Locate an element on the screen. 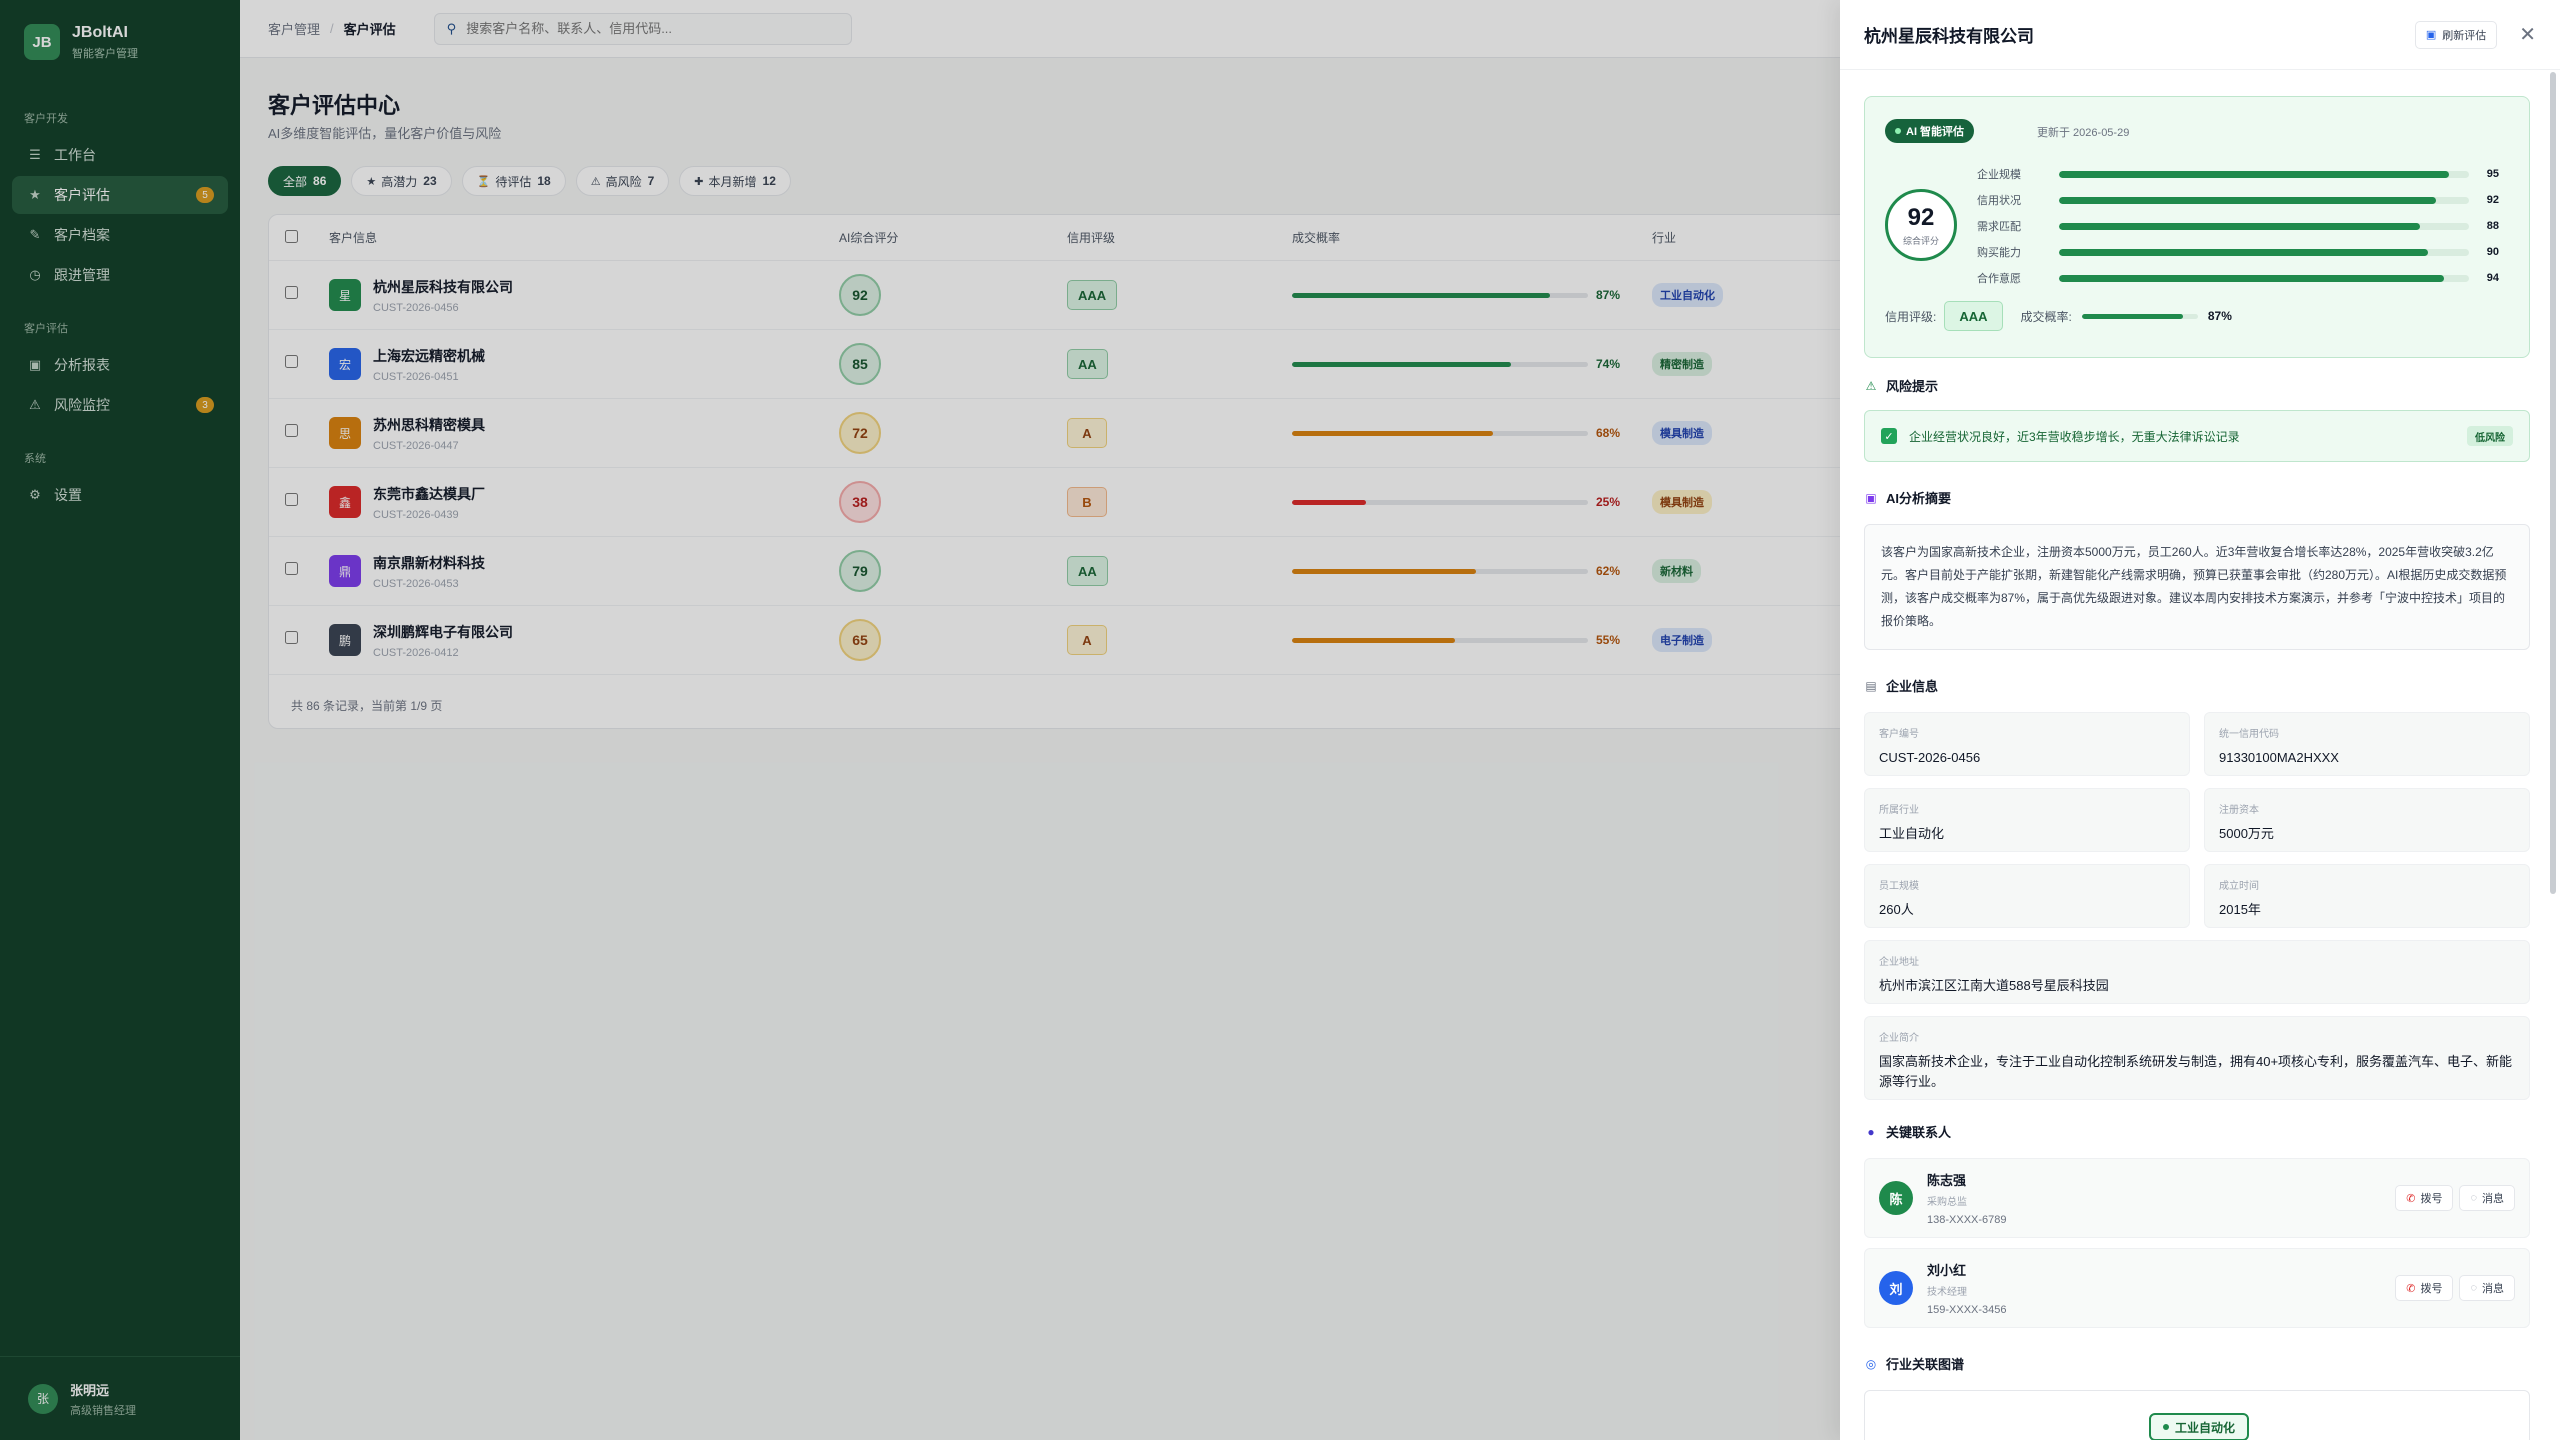 Image resolution: width=2560 pixels, height=1440 pixels. contact-card: 刘刘小红 技术经理 159-XXXX-3456 ✆ 拨号 ◌ 消息 is located at coordinates (2197, 1288).